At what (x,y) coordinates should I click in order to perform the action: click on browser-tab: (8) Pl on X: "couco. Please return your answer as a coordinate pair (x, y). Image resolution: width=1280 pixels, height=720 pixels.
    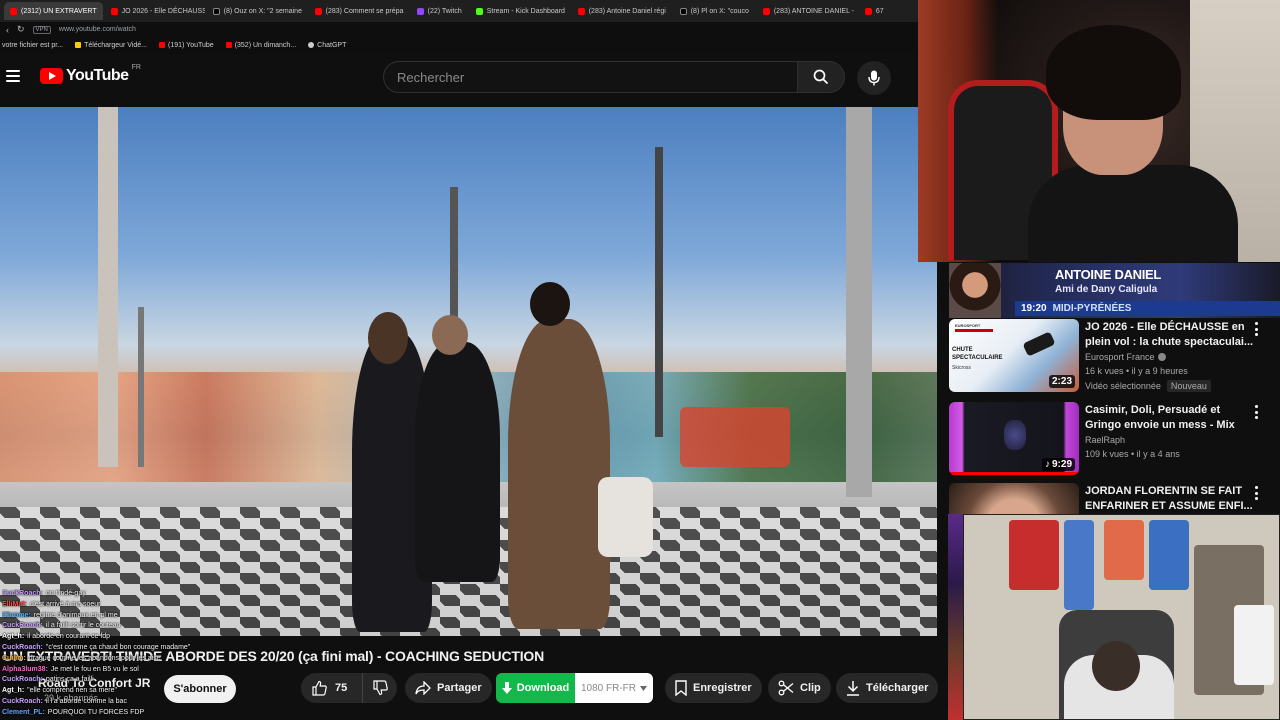
    Looking at the image, I should click on (714, 11).